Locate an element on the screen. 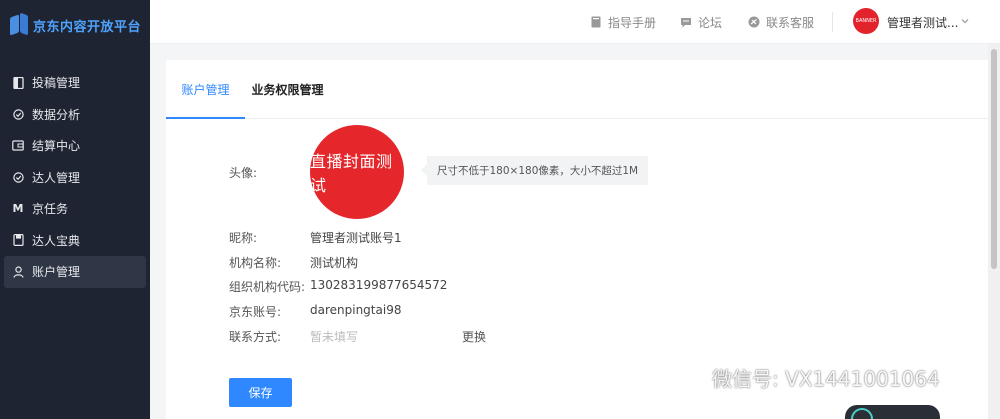 The width and height of the screenshot is (1000, 419). nickname-label: 昵称: is located at coordinates (243, 238).